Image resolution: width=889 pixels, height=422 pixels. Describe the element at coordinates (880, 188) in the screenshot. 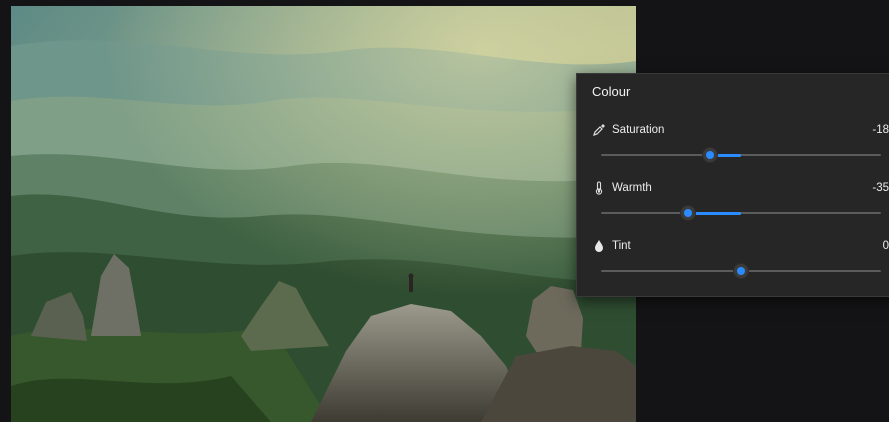

I see `warmth-value: -35` at that location.